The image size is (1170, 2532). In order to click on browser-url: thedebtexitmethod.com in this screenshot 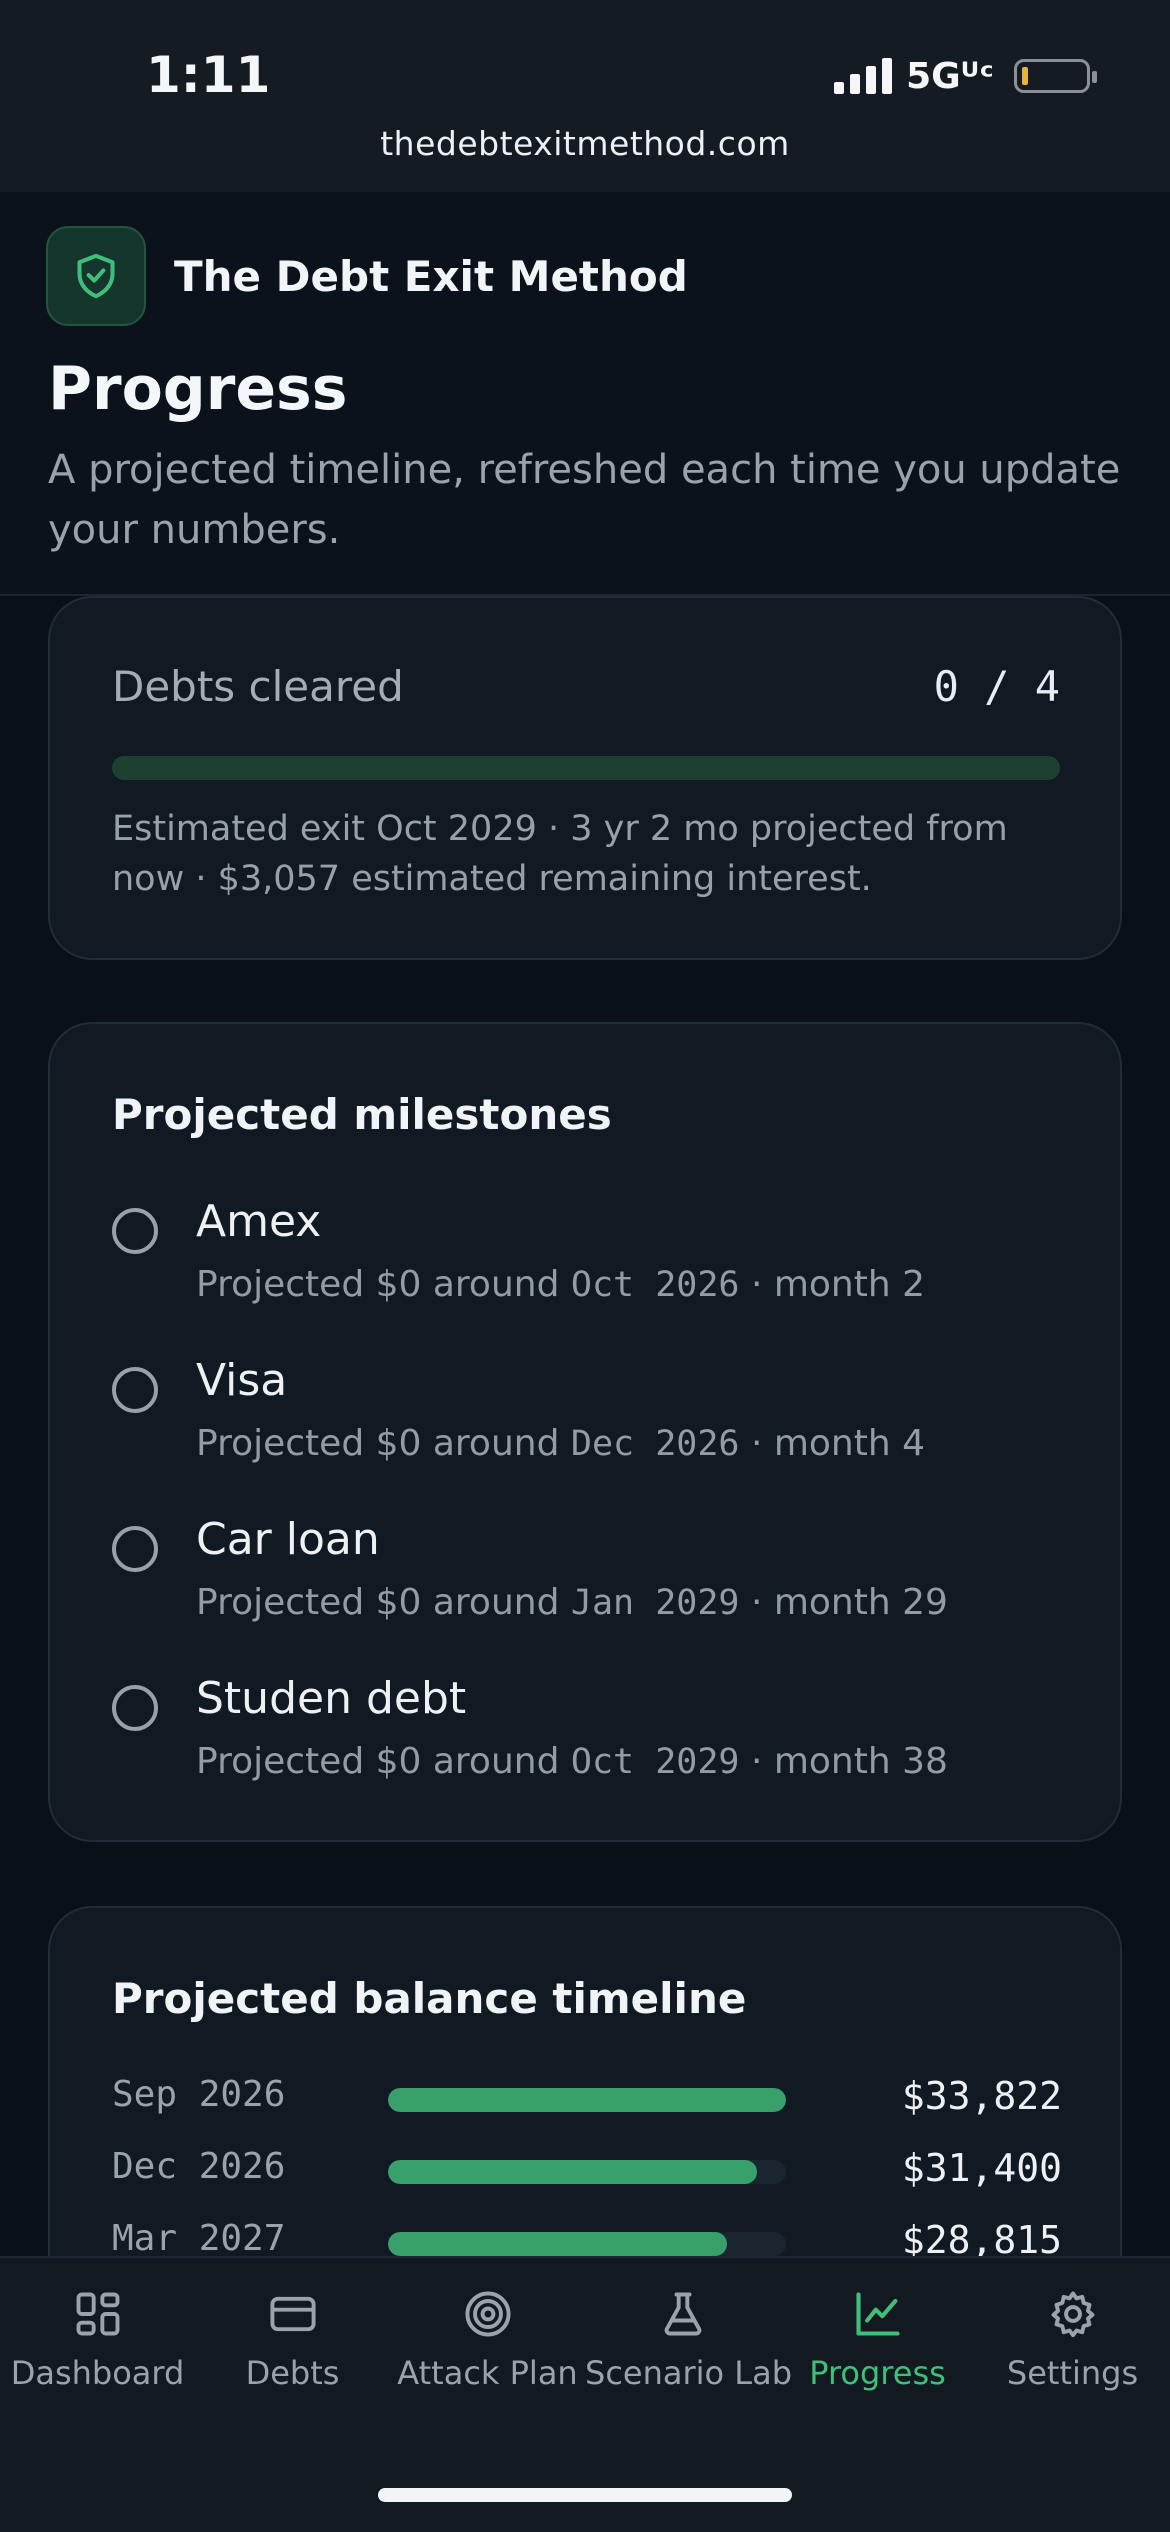, I will do `click(585, 143)`.